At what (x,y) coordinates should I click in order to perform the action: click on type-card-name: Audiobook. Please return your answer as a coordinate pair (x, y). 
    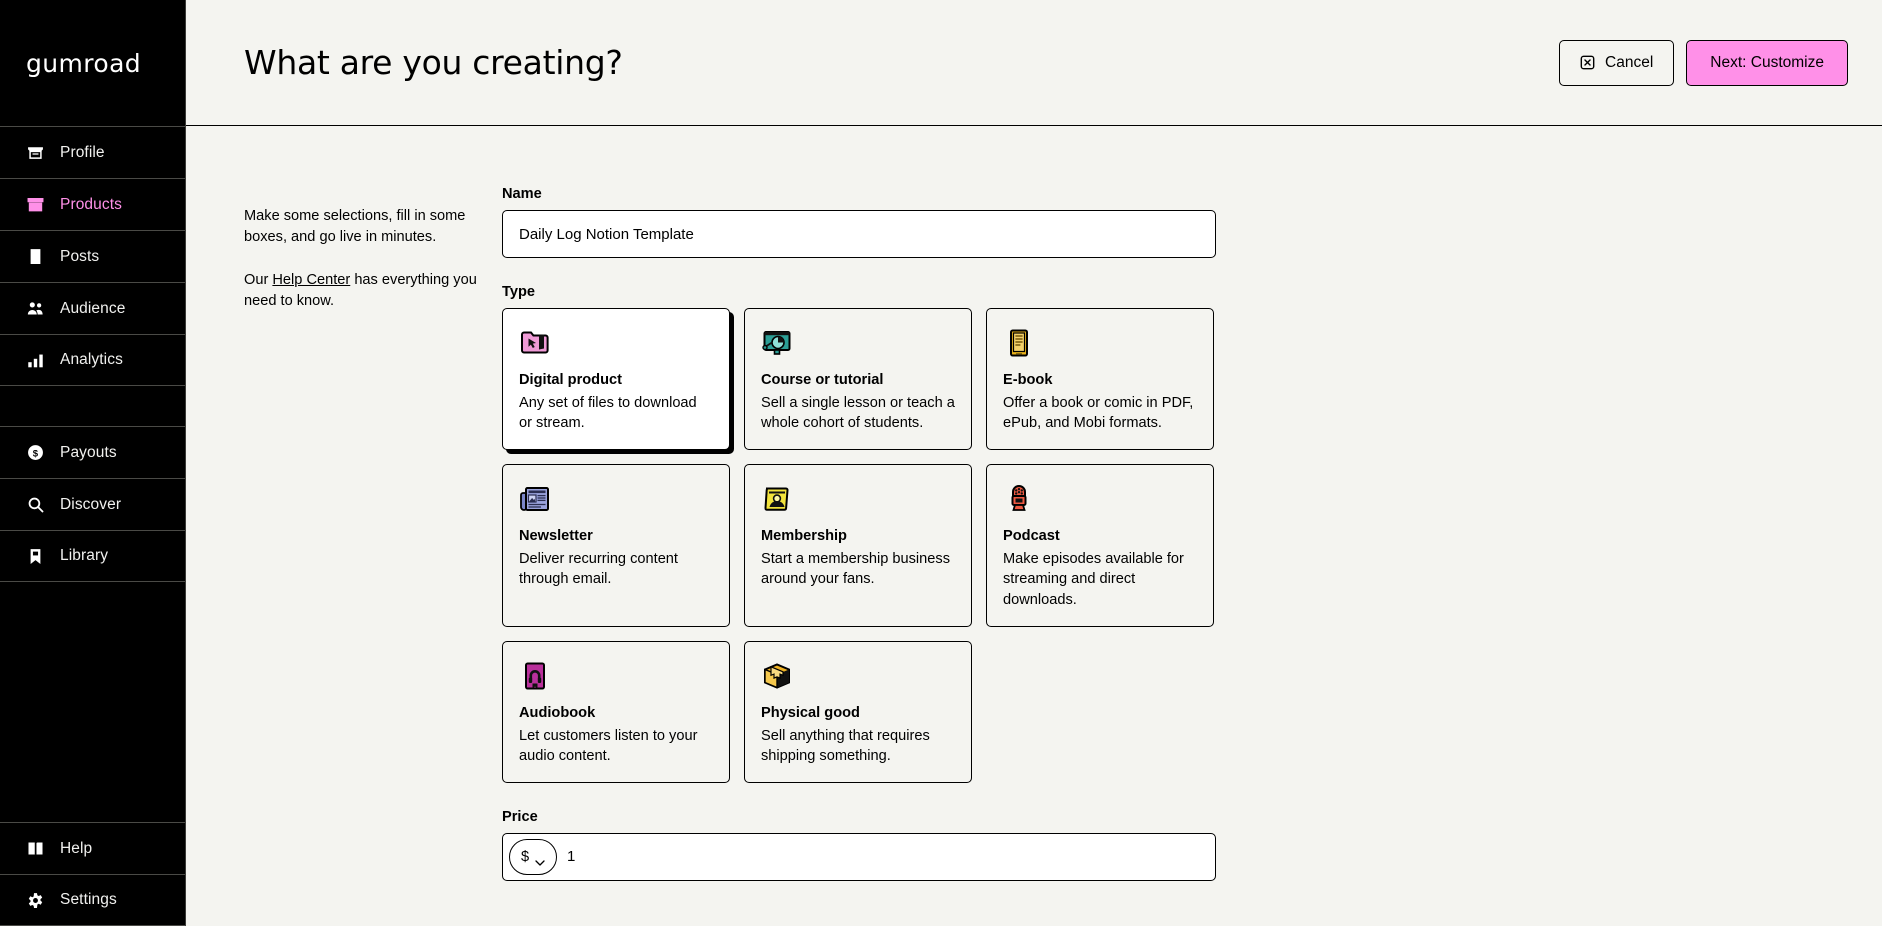
    Looking at the image, I should click on (557, 712).